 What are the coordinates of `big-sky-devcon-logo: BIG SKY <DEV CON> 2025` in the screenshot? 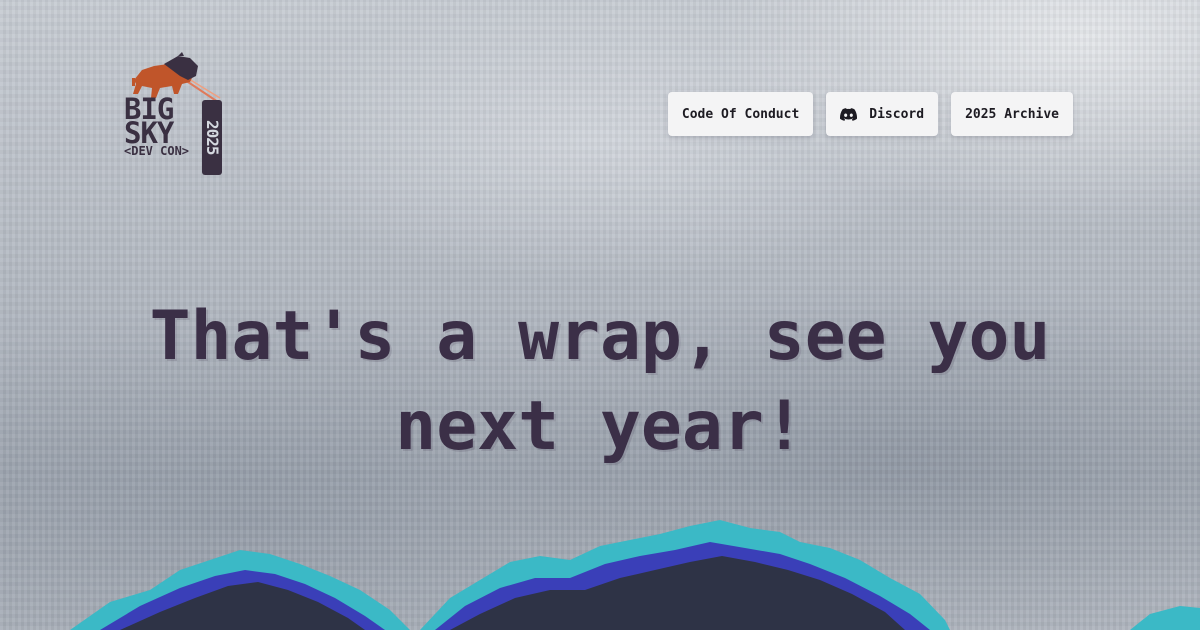 It's located at (175, 115).